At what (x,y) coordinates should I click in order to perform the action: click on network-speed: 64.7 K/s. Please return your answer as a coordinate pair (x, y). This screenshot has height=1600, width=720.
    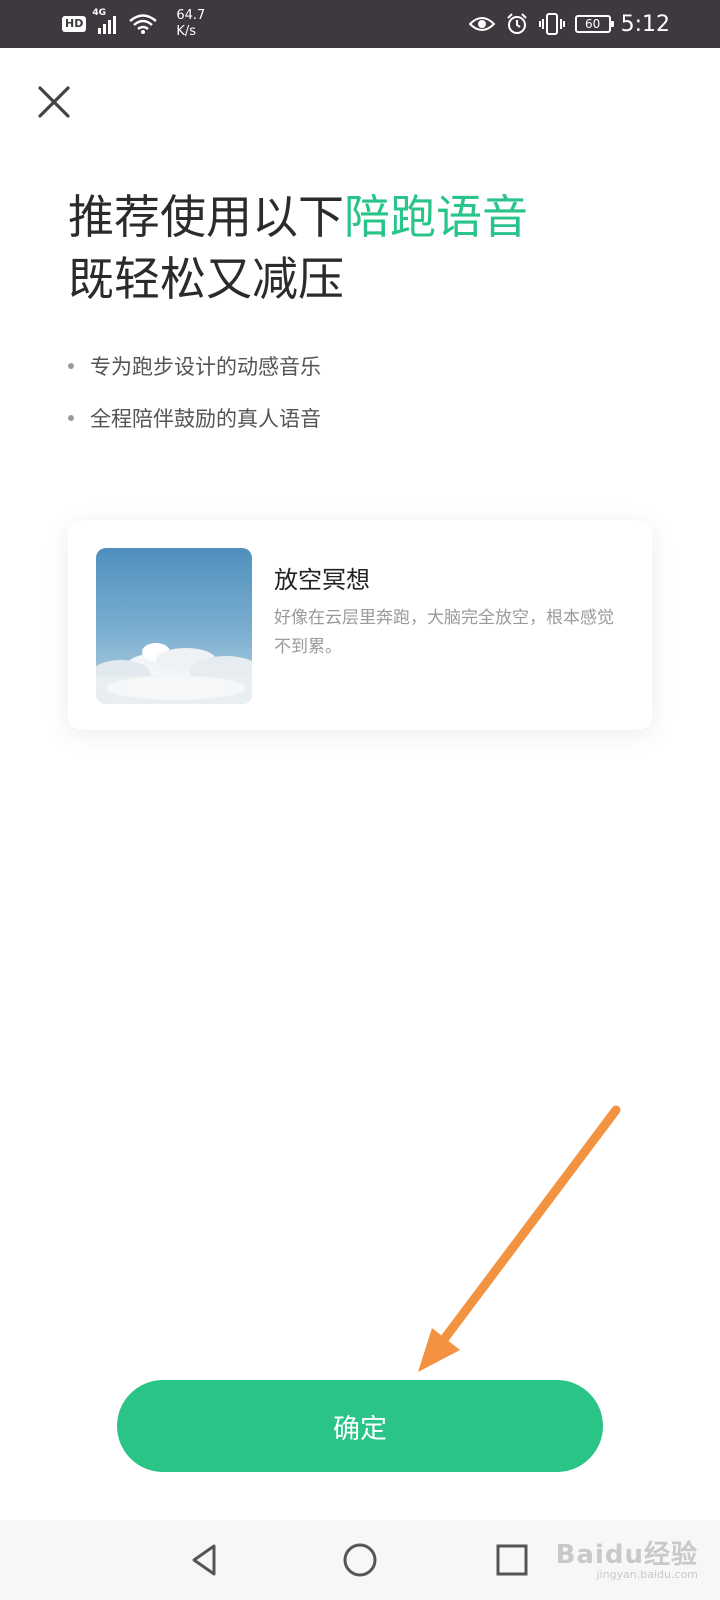
    Looking at the image, I should click on (190, 24).